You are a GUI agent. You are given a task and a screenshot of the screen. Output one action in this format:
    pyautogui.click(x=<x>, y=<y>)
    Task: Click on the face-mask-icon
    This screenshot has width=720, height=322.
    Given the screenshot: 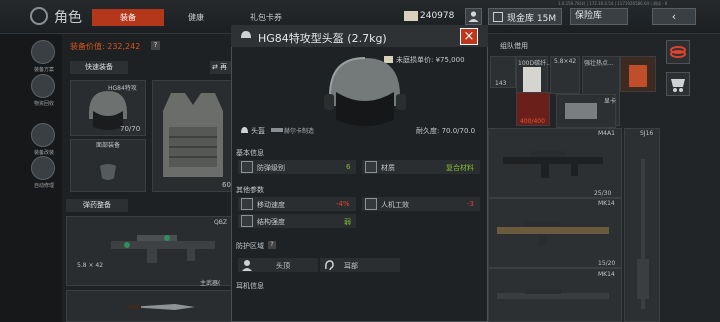 What is the action you would take?
    pyautogui.click(x=108, y=172)
    